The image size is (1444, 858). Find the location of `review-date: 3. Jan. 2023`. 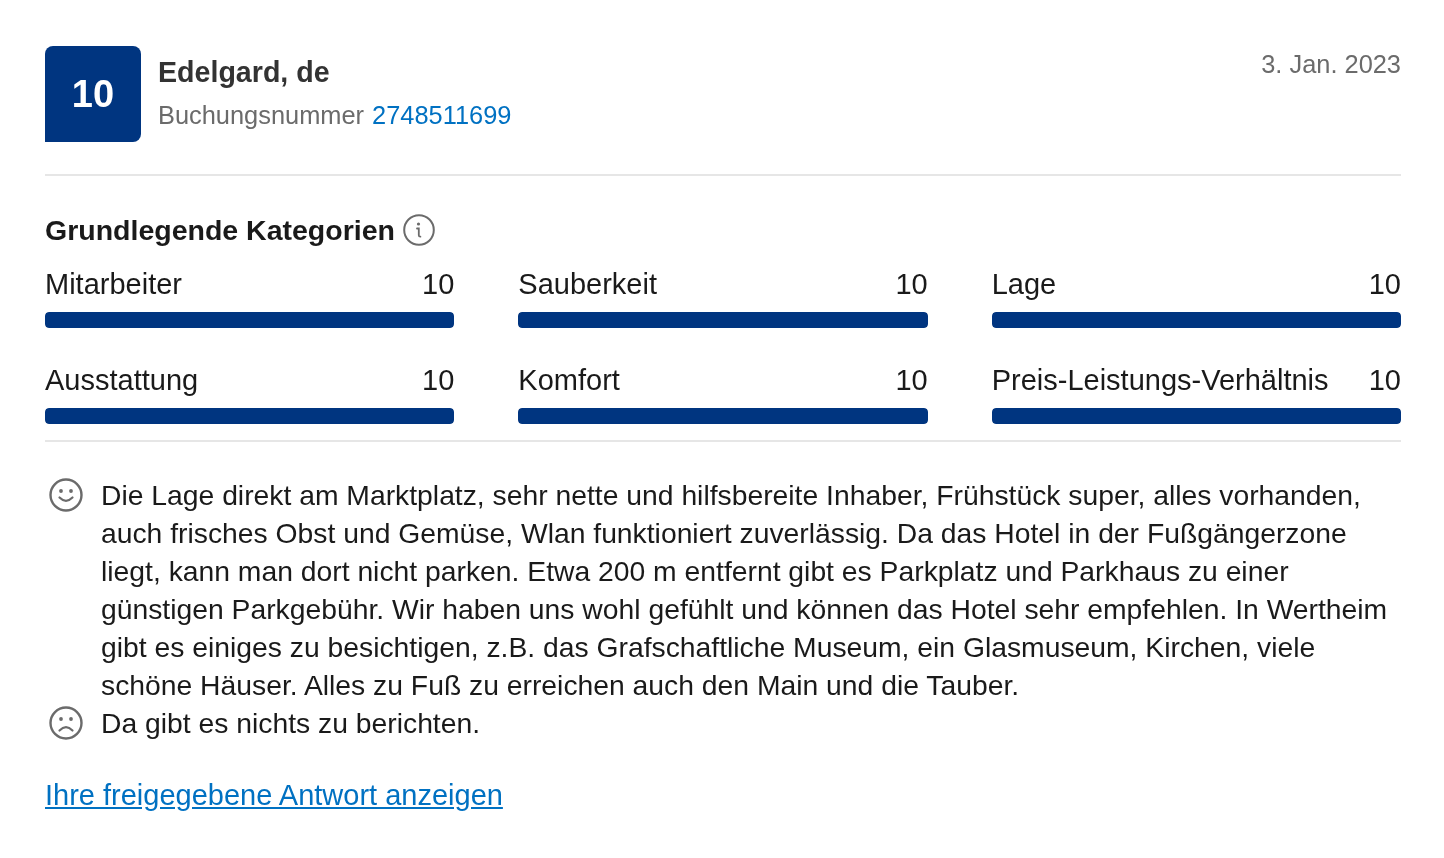

review-date: 3. Jan. 2023 is located at coordinates (1331, 64).